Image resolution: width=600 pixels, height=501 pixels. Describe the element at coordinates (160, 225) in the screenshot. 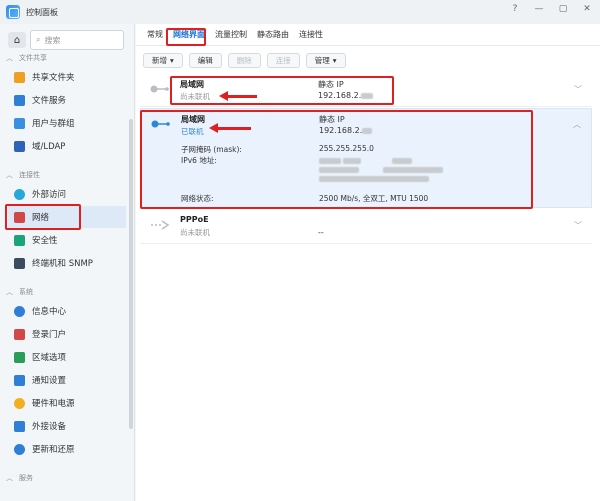

I see `pppoe-icon` at that location.